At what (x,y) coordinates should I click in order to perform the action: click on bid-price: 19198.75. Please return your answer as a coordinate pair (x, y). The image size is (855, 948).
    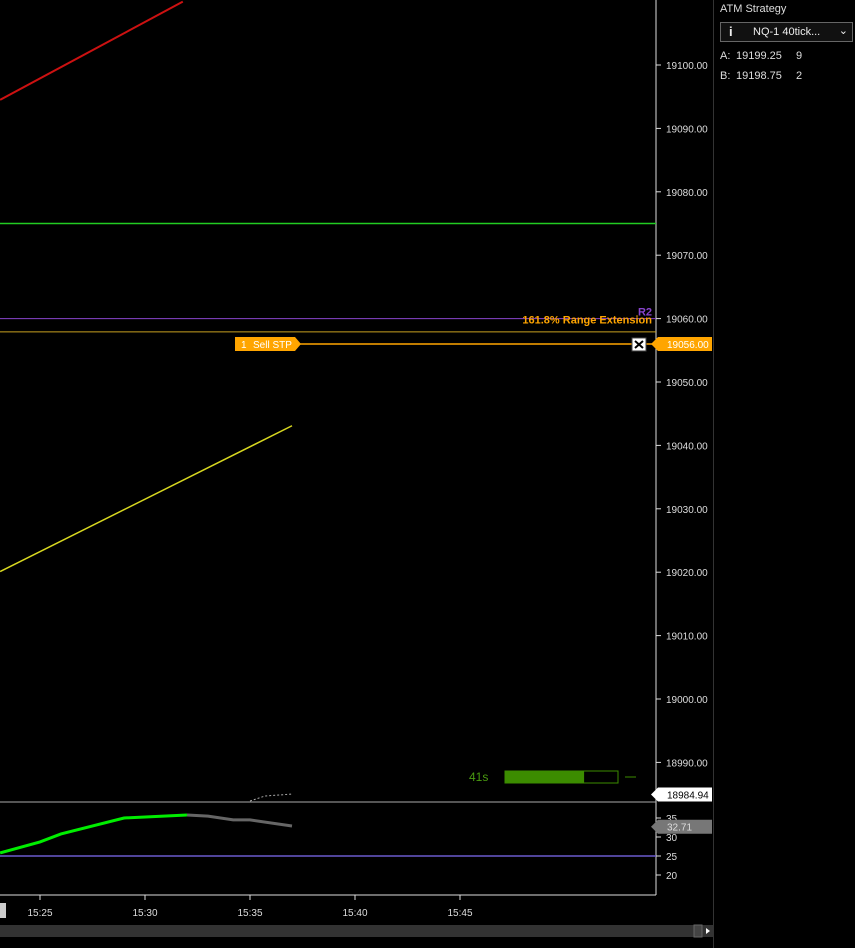
    Looking at the image, I should click on (759, 76).